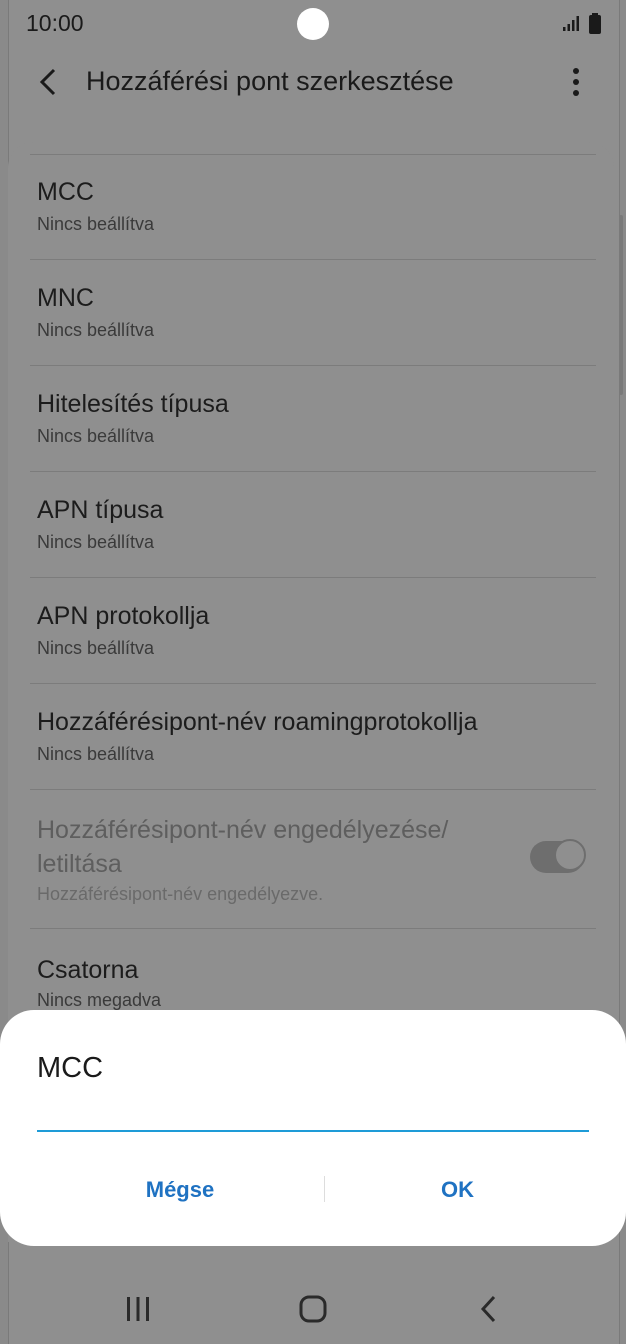 The height and width of the screenshot is (1344, 626). I want to click on dialog-title: MCC, so click(70, 1068).